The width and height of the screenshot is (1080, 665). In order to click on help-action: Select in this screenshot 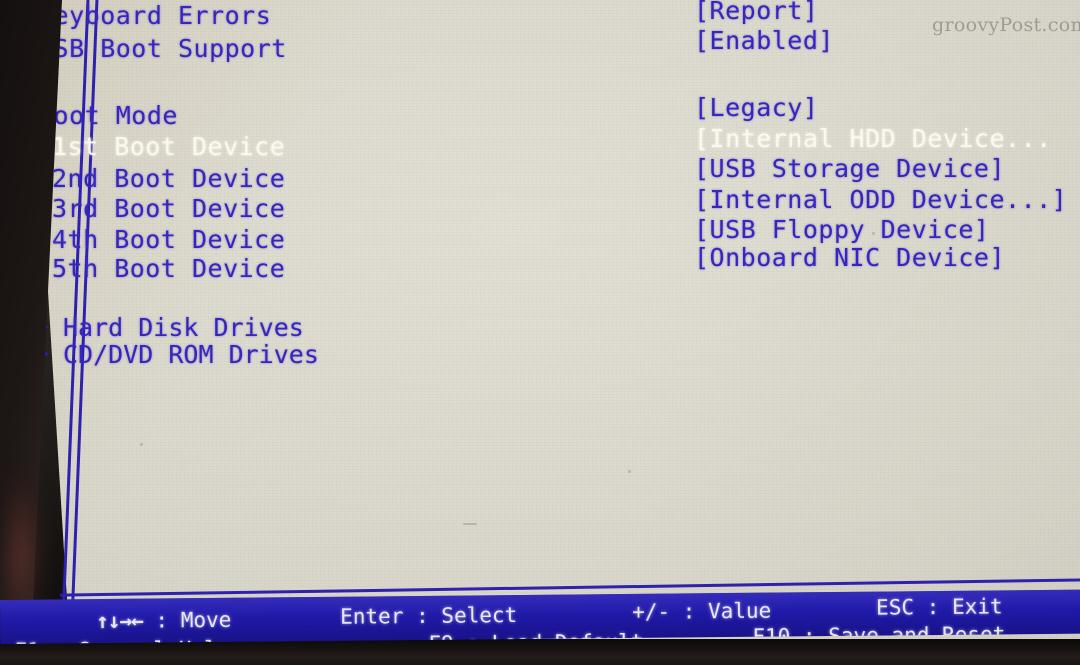, I will do `click(479, 615)`.